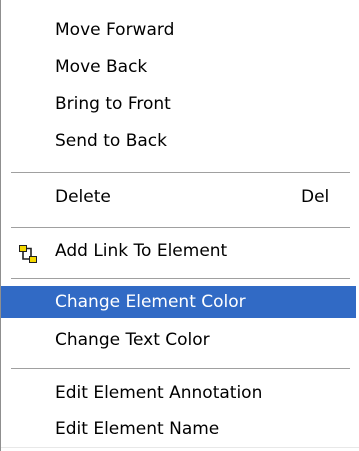 Image resolution: width=359 pixels, height=451 pixels. I want to click on menu-item-edit-annotation: Edit Element Annotation, so click(178, 393).